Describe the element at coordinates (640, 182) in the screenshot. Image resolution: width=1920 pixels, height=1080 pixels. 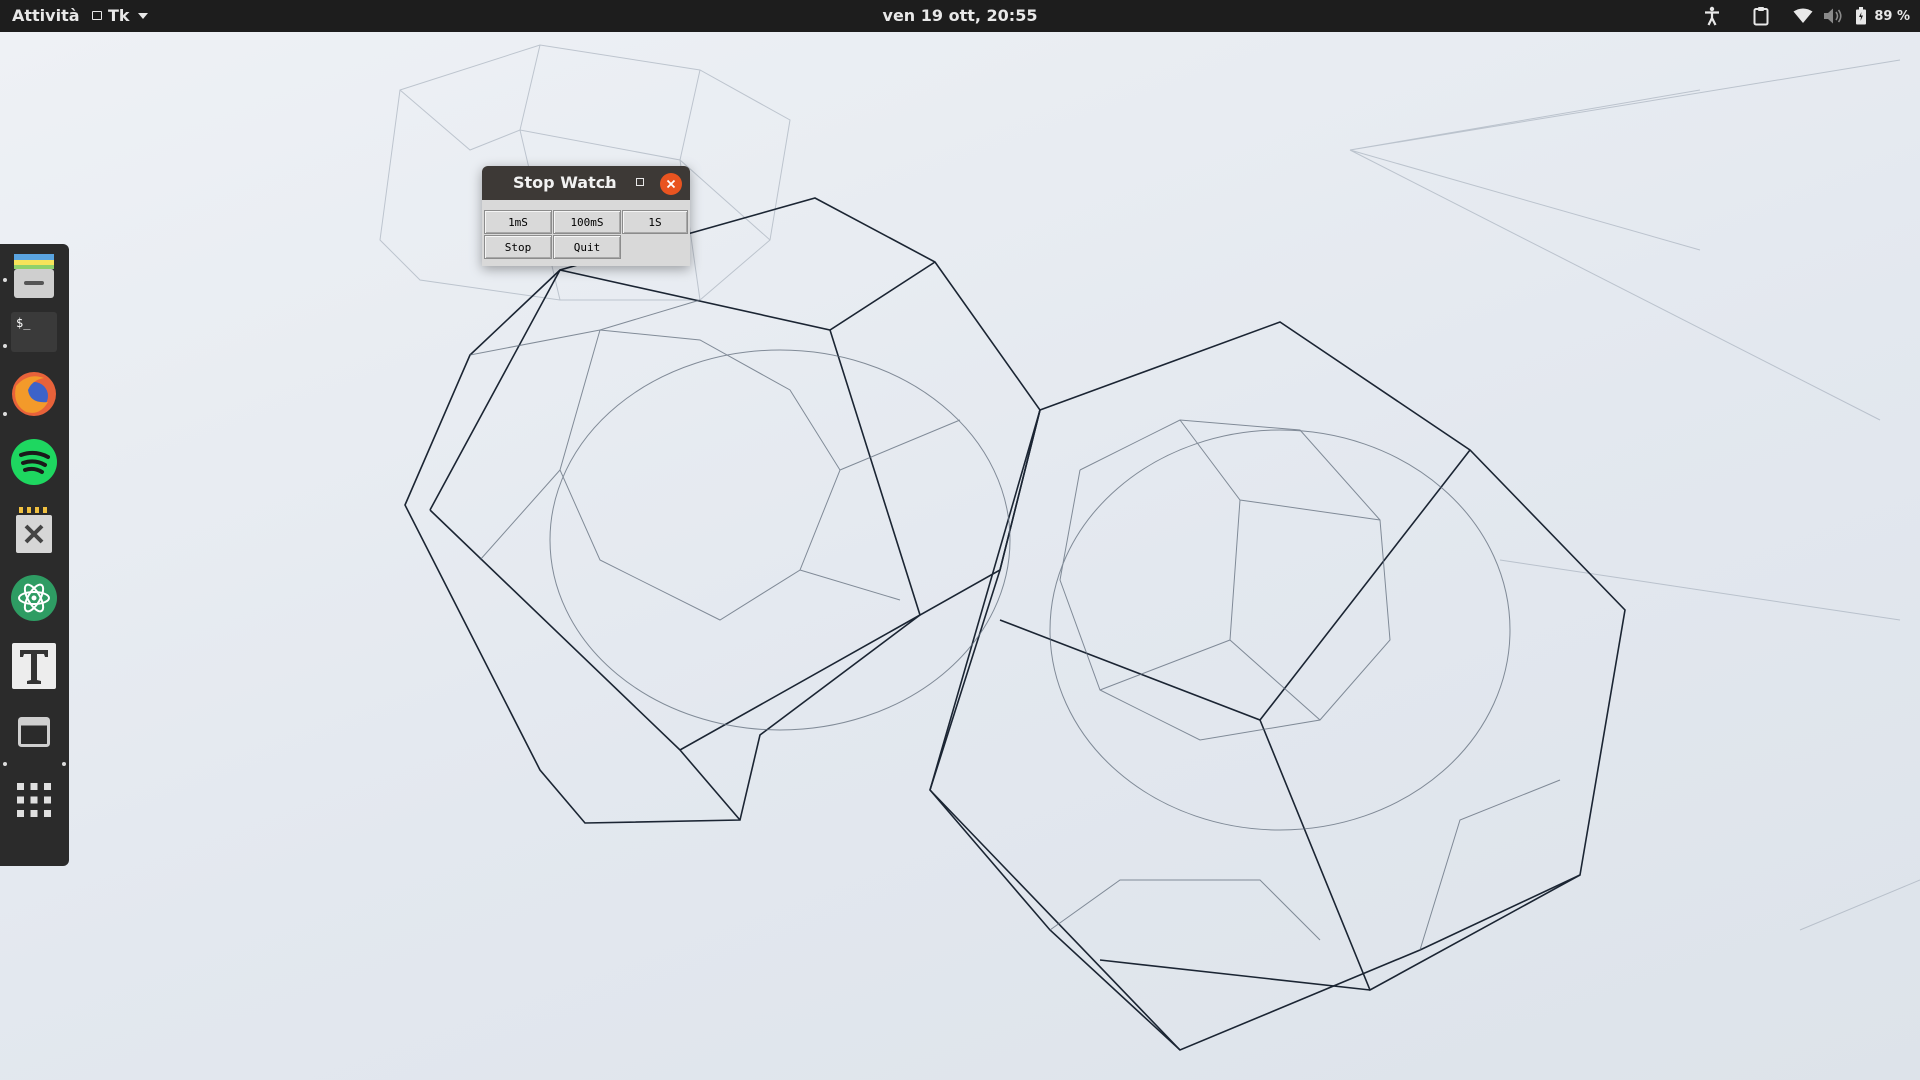
I see `maximize-button` at that location.